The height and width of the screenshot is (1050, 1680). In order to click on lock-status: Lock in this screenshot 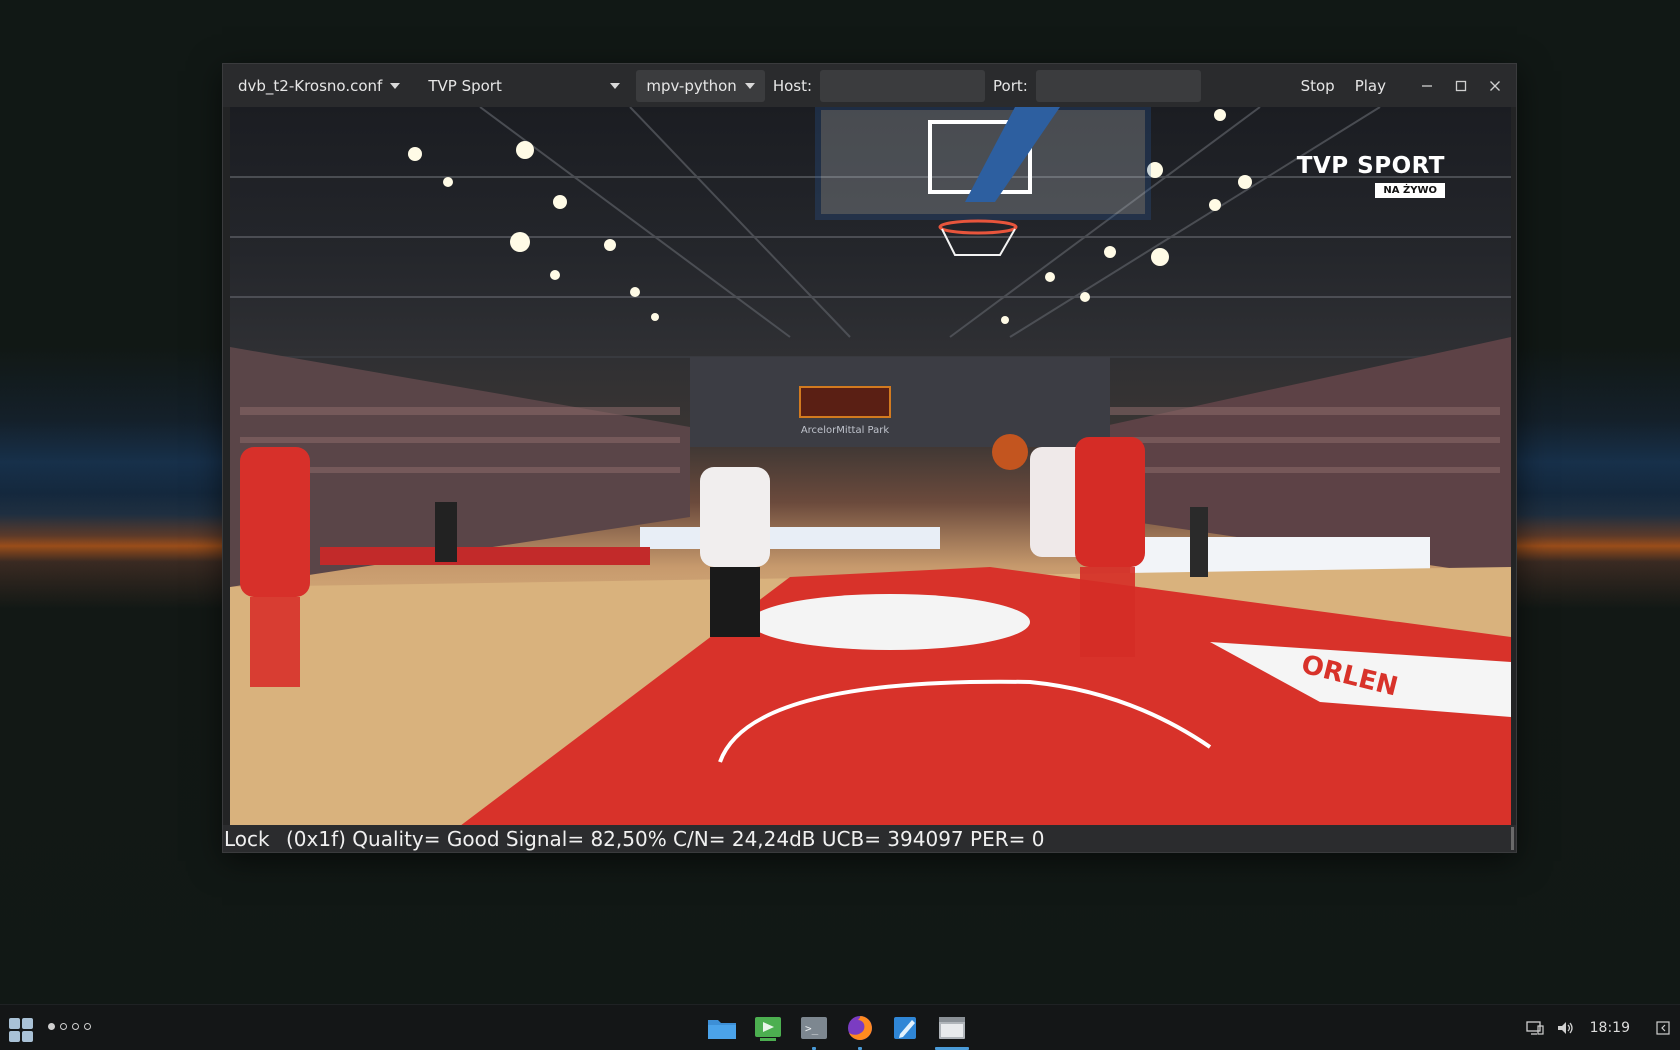, I will do `click(247, 838)`.